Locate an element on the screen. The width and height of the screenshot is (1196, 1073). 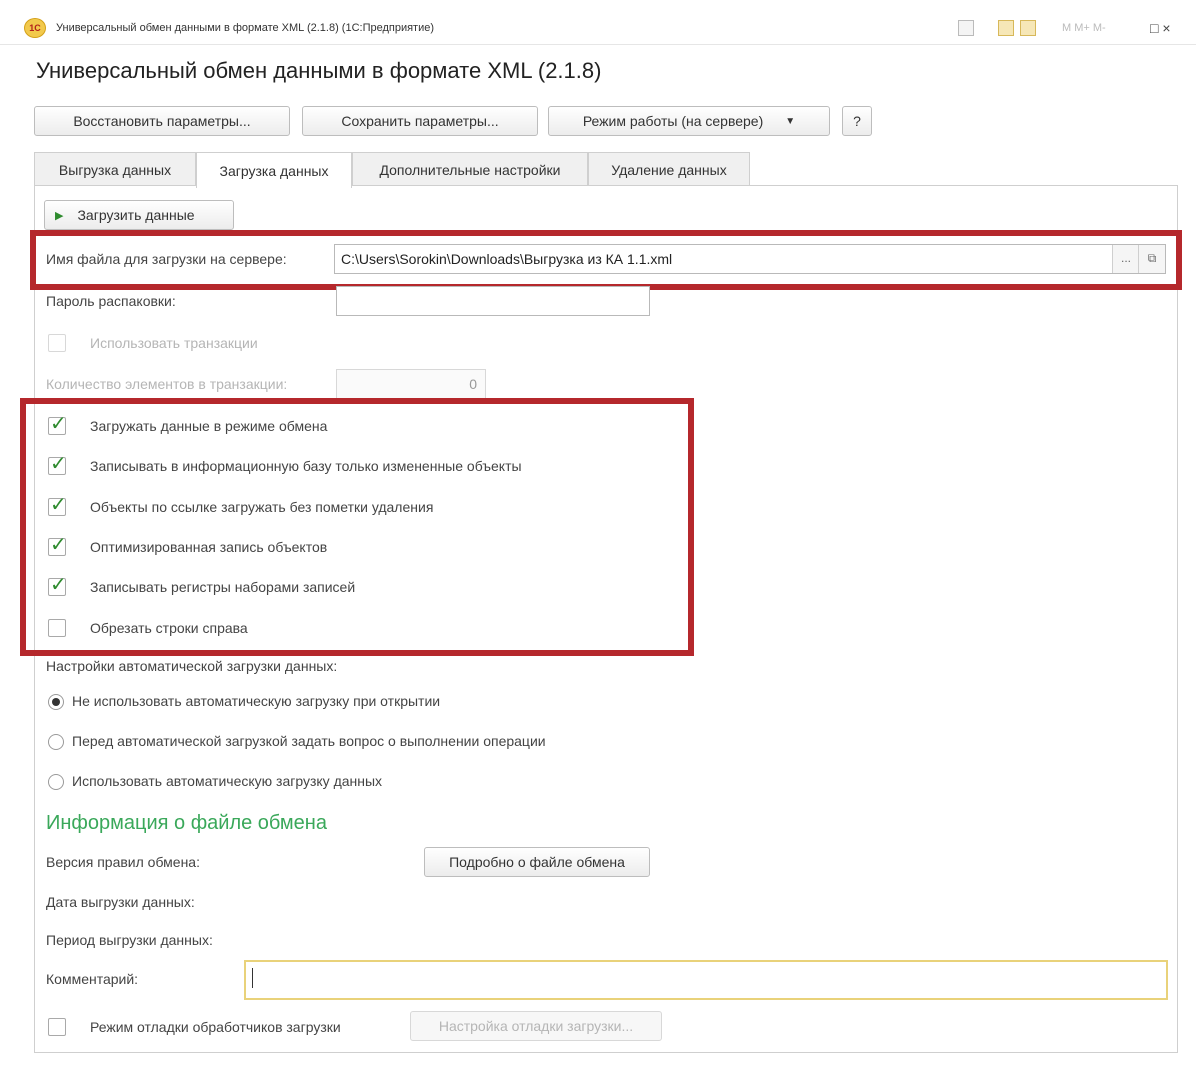
link-icon is located at coordinates (966, 28).